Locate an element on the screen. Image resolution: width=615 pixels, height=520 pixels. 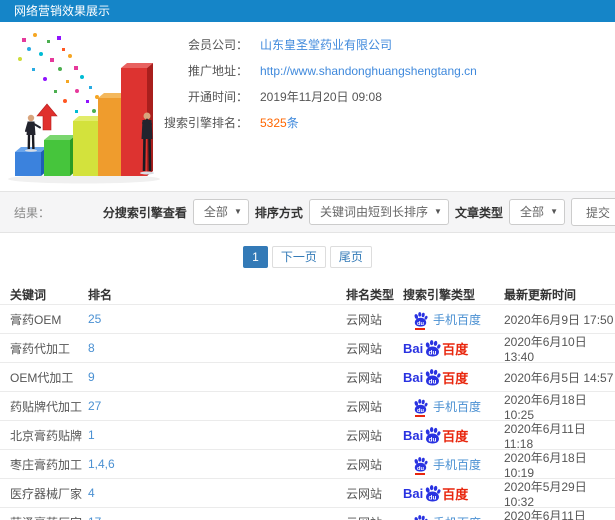
table-row: 膏药代加工 8 云网站 Bai du 百度 2020年6月10日 13:40 is located at coordinates (307, 348).